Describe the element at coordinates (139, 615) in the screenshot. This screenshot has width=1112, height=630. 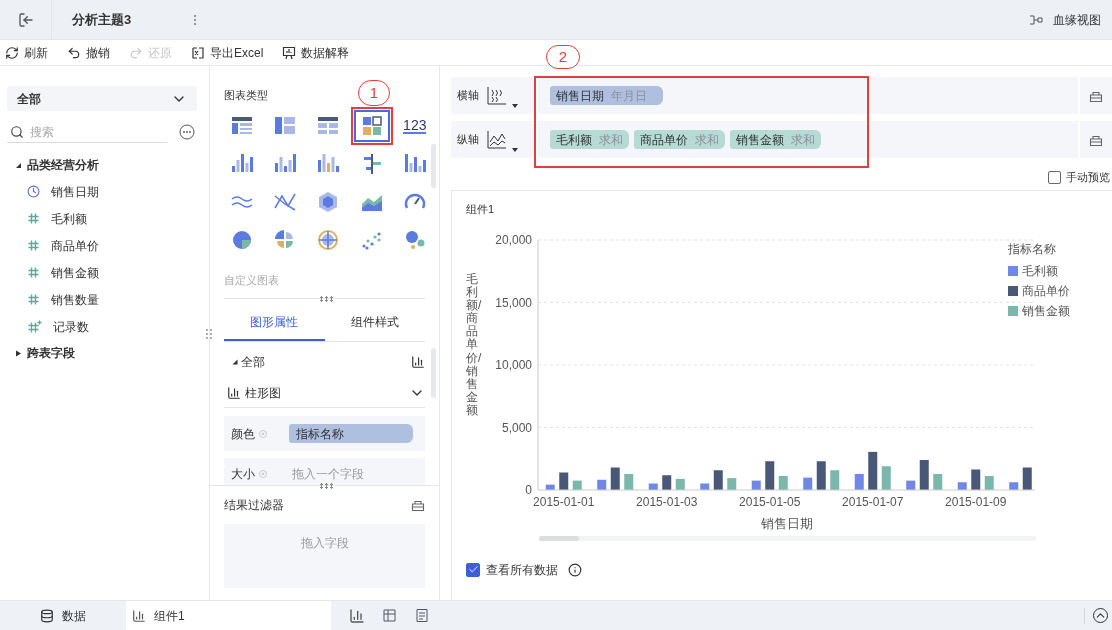
I see `chart-icon` at that location.